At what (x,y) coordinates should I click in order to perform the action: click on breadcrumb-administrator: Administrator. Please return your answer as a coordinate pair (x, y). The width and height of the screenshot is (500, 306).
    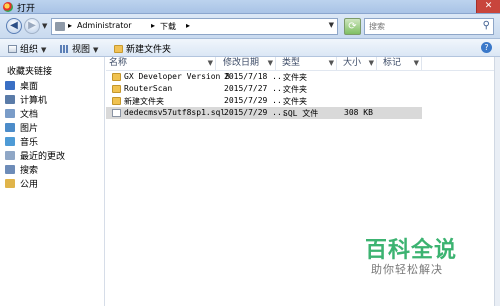
    Looking at the image, I should click on (104, 25).